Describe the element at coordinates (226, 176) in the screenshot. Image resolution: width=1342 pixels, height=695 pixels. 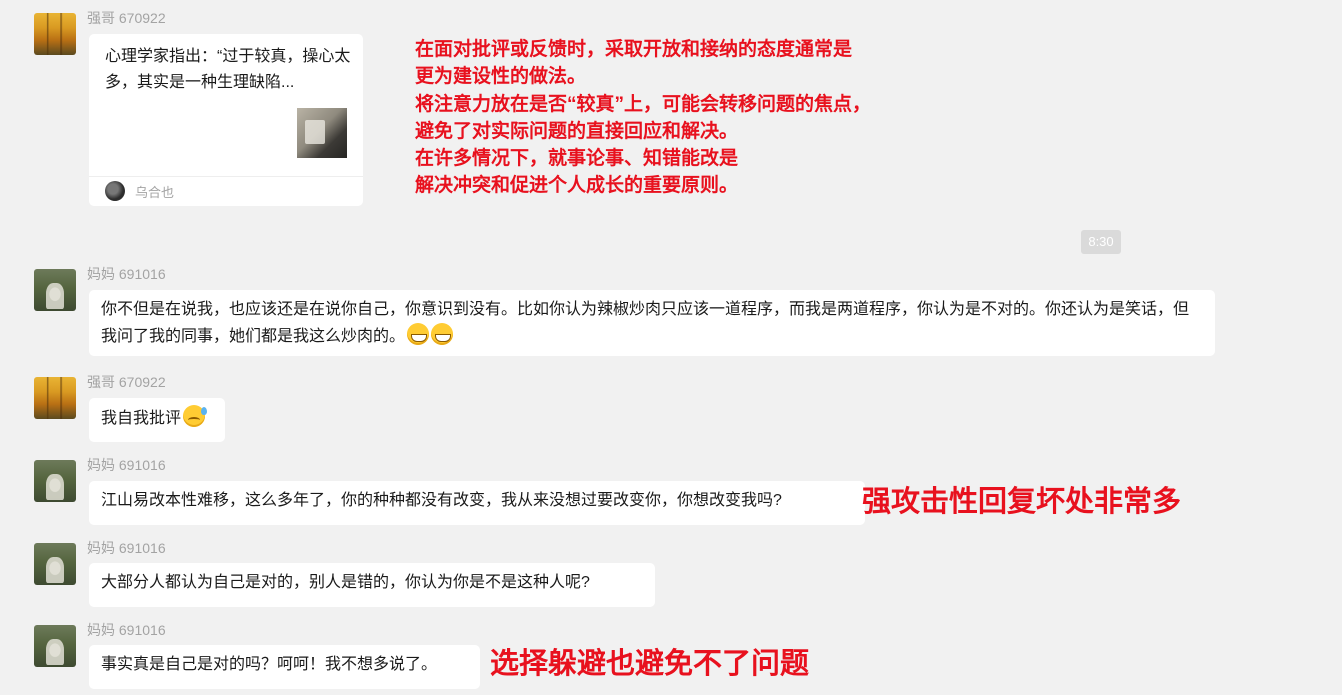
I see `card-divider` at that location.